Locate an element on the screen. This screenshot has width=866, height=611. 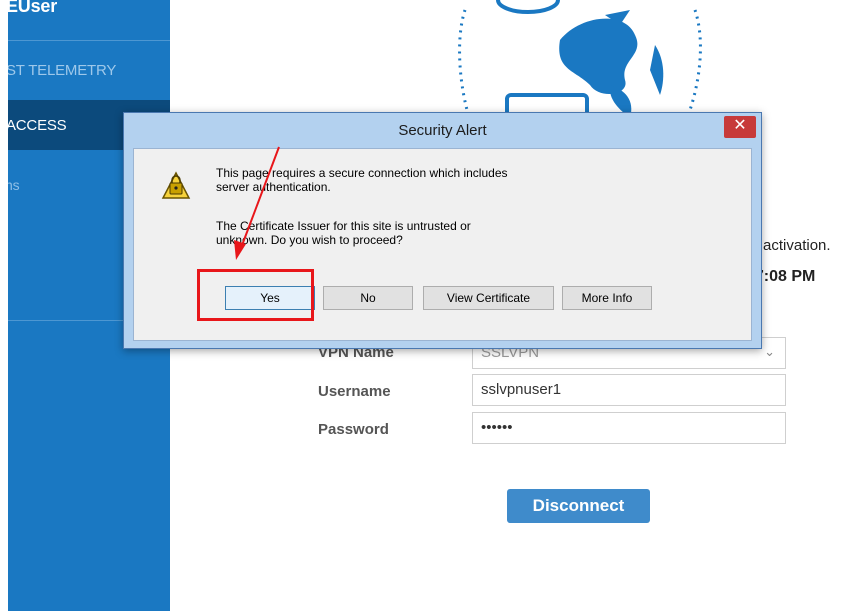
username-value: sslvpnuser1 is located at coordinates (521, 389).